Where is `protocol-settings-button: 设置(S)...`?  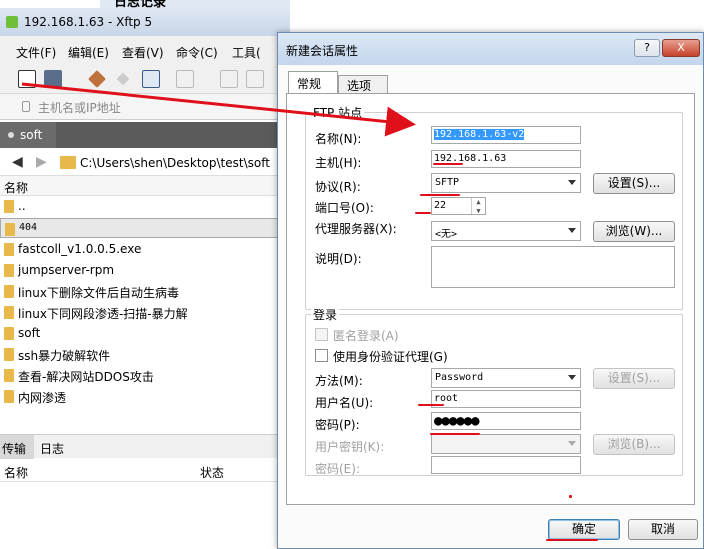 protocol-settings-button: 设置(S)... is located at coordinates (634, 183).